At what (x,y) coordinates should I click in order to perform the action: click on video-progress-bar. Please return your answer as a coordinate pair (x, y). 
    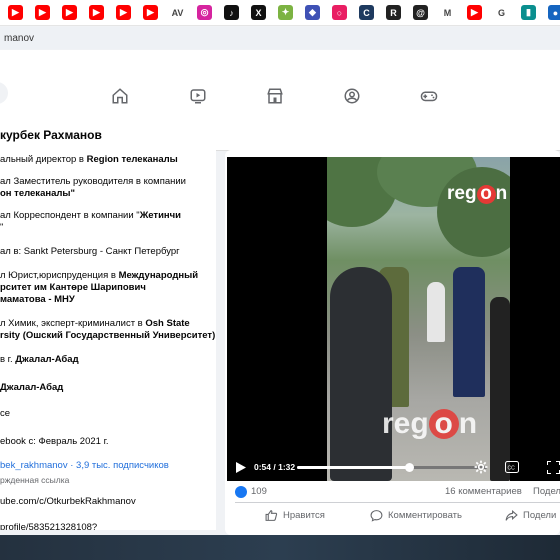
    Looking at the image, I should click on (392, 467).